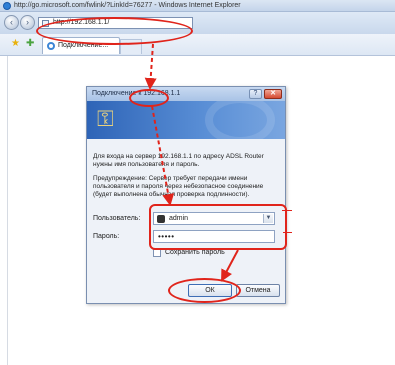 The width and height of the screenshot is (395, 365). What do you see at coordinates (117, 218) in the screenshot?
I see `username-label: Пользователь:` at bounding box center [117, 218].